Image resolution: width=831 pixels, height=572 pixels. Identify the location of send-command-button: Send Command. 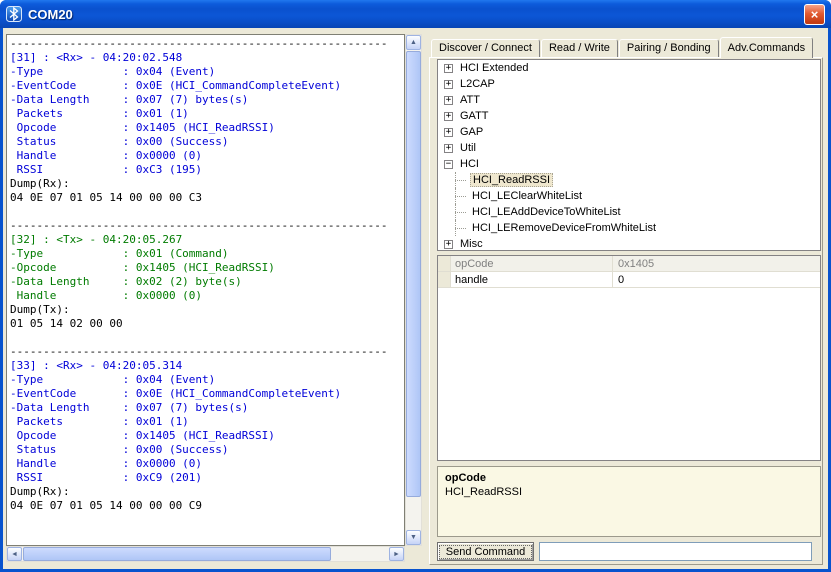
(485, 551).